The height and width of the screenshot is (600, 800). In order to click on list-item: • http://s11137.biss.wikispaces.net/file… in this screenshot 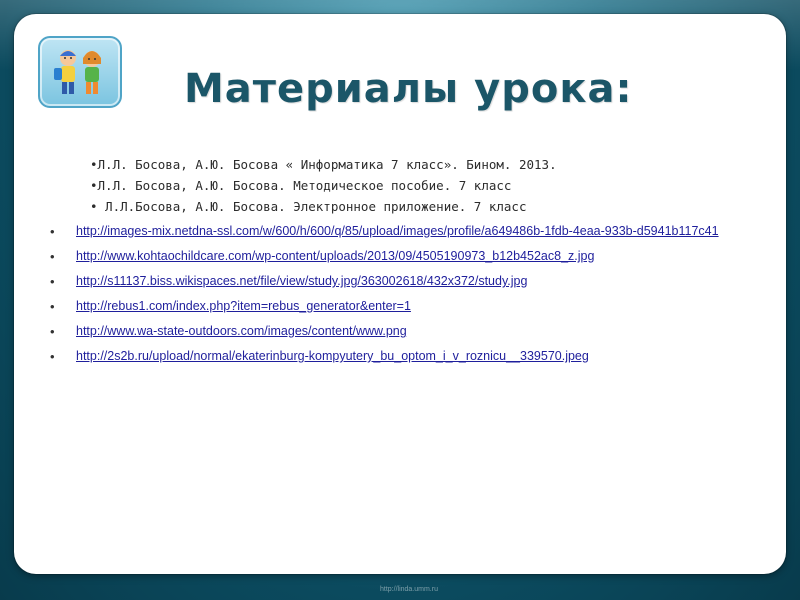, I will do `click(410, 281)`.